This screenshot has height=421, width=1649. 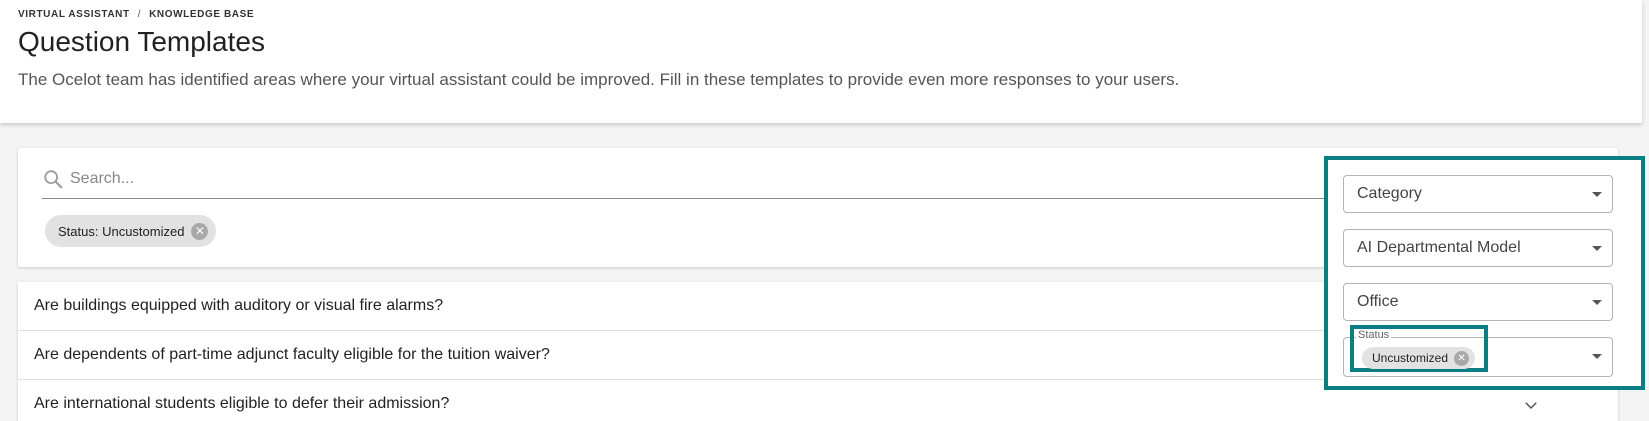 I want to click on search-input, so click(x=715, y=179).